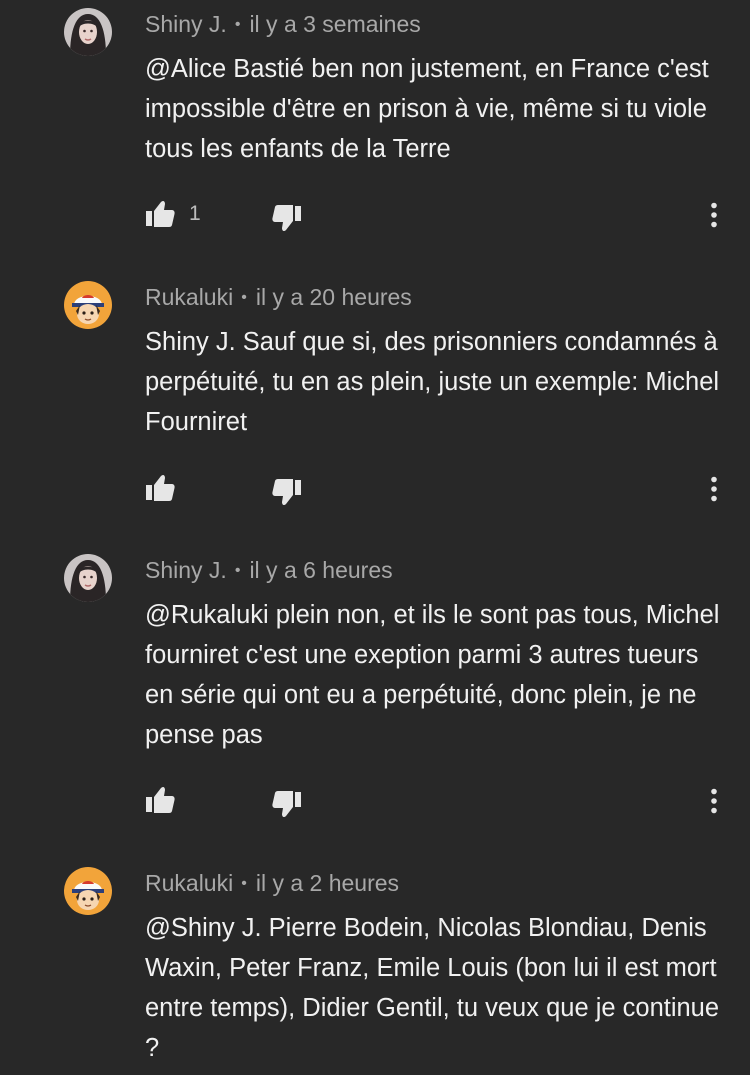  I want to click on comment-meta: Rukaluki • il y a 20 heures, so click(278, 299).